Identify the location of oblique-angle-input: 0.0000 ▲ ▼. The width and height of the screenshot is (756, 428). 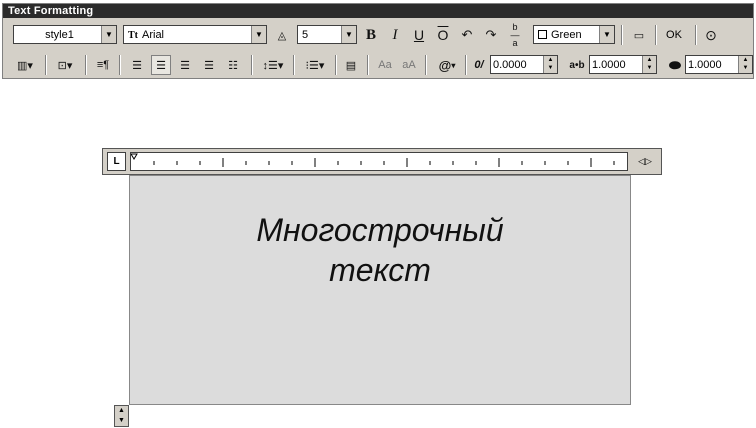
(524, 64).